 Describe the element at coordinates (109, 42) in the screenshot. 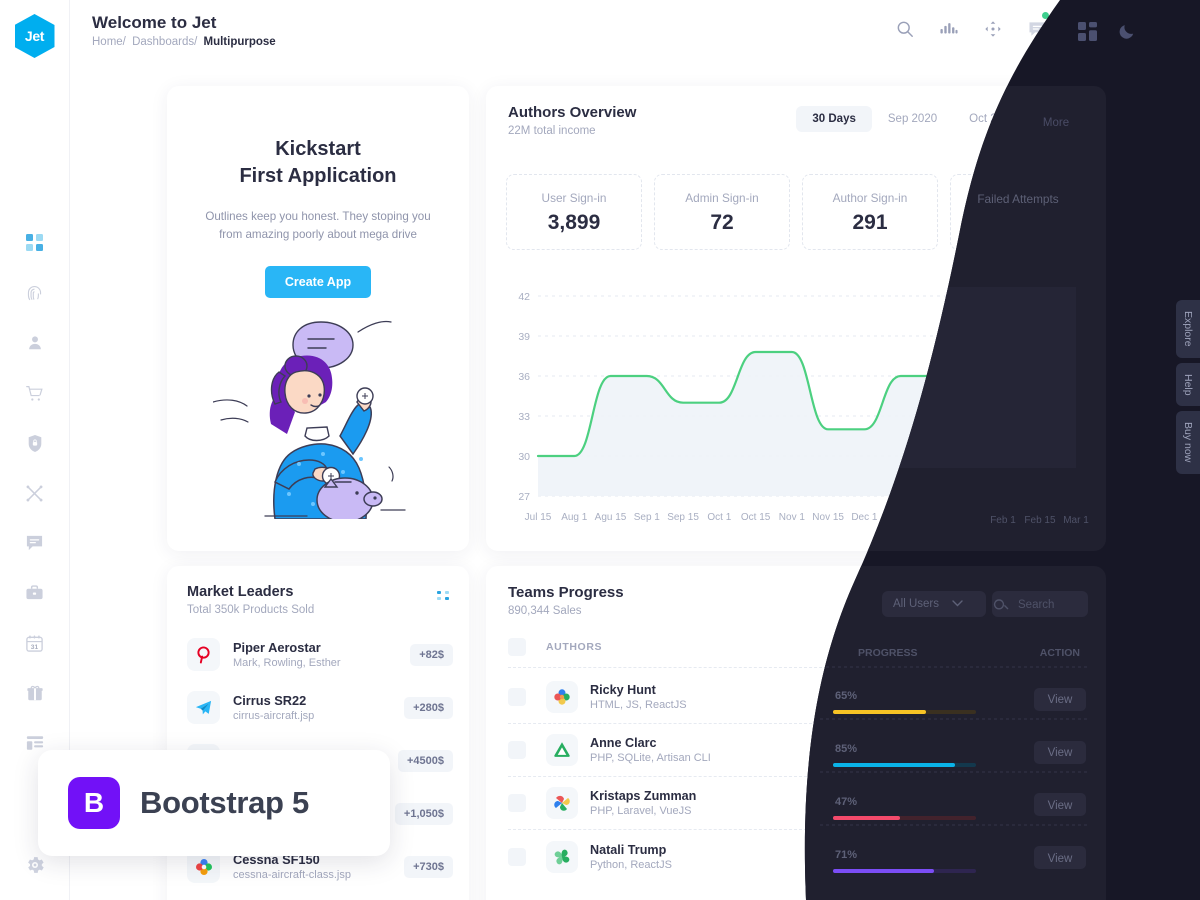

I see `breadcrumb-home: Home/` at that location.